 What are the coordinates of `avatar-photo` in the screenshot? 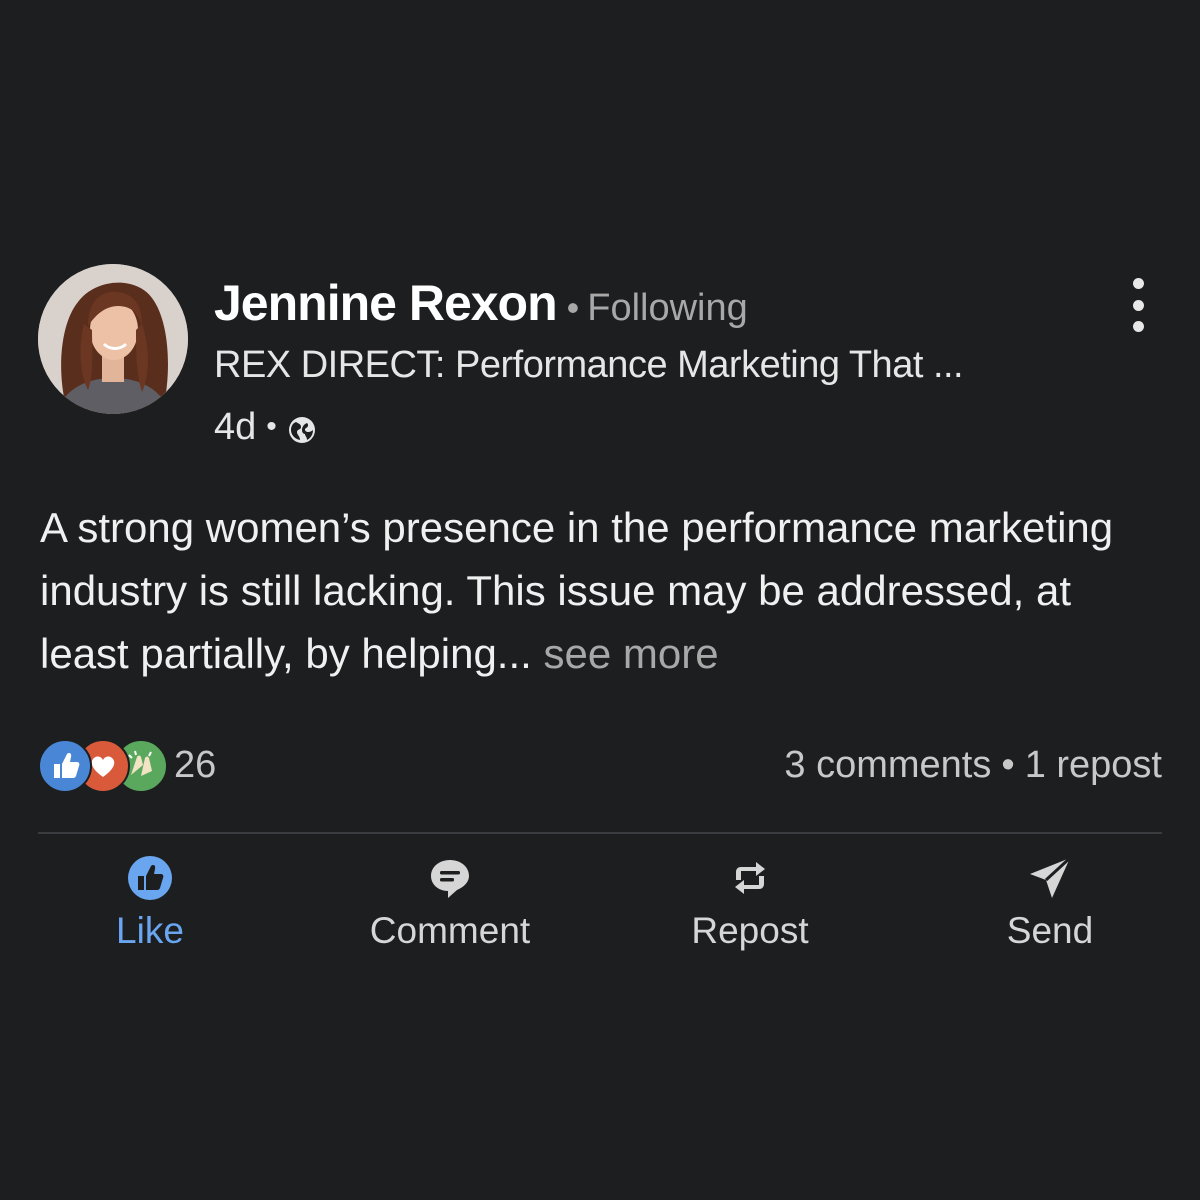 It's located at (113, 339).